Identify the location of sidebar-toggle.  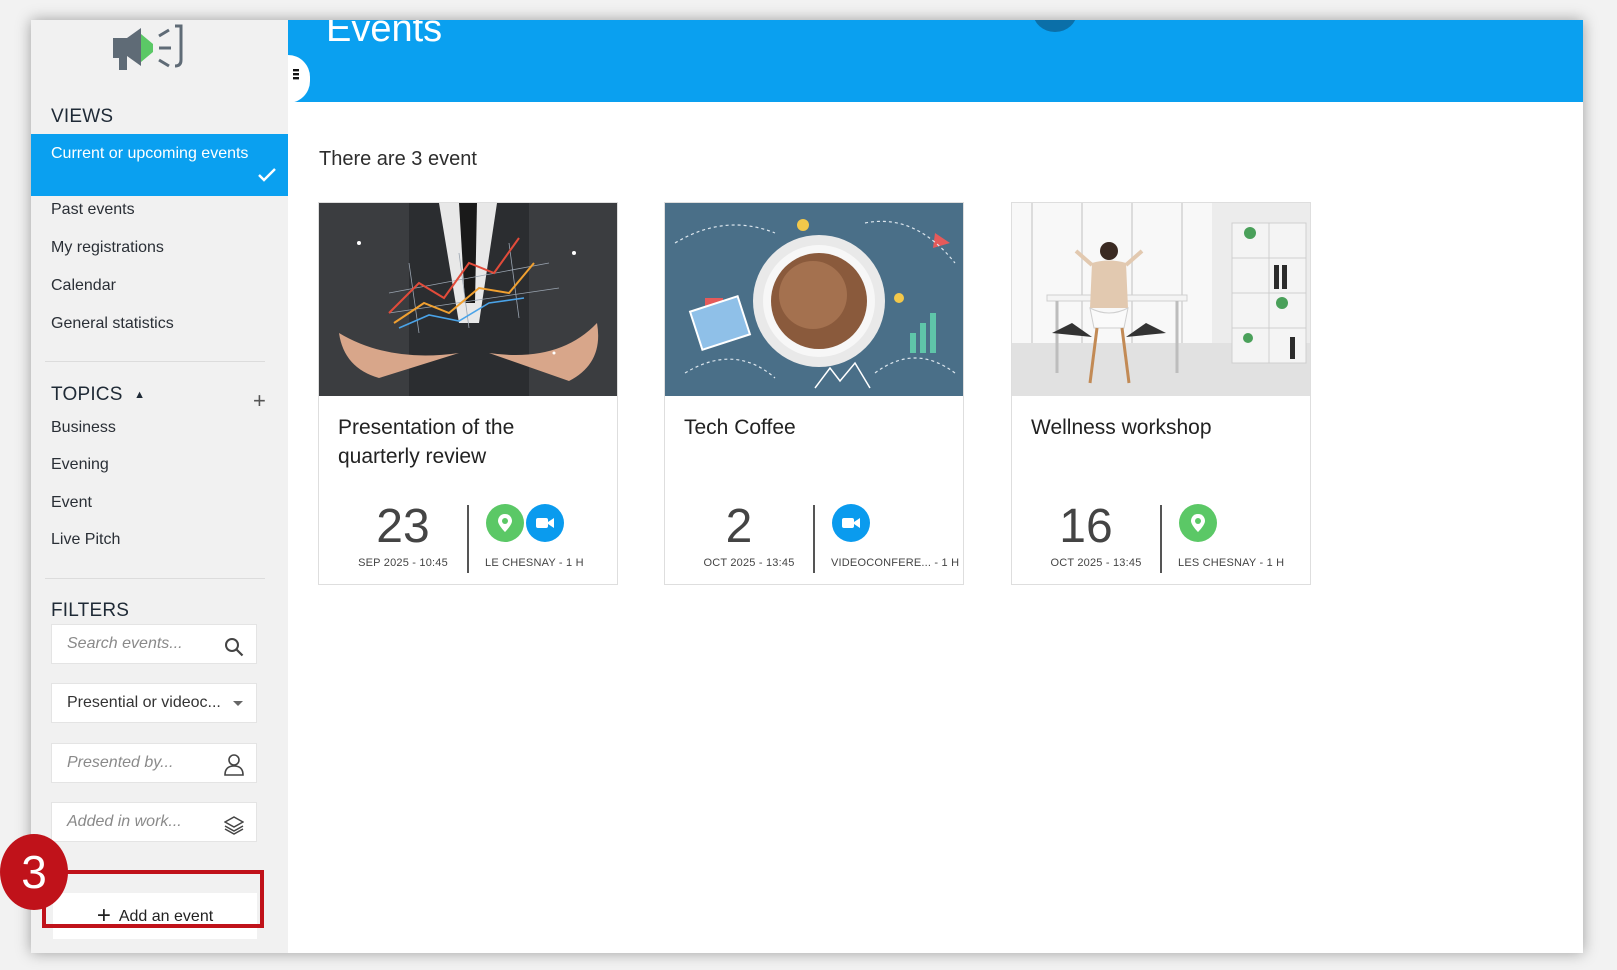
(299, 79).